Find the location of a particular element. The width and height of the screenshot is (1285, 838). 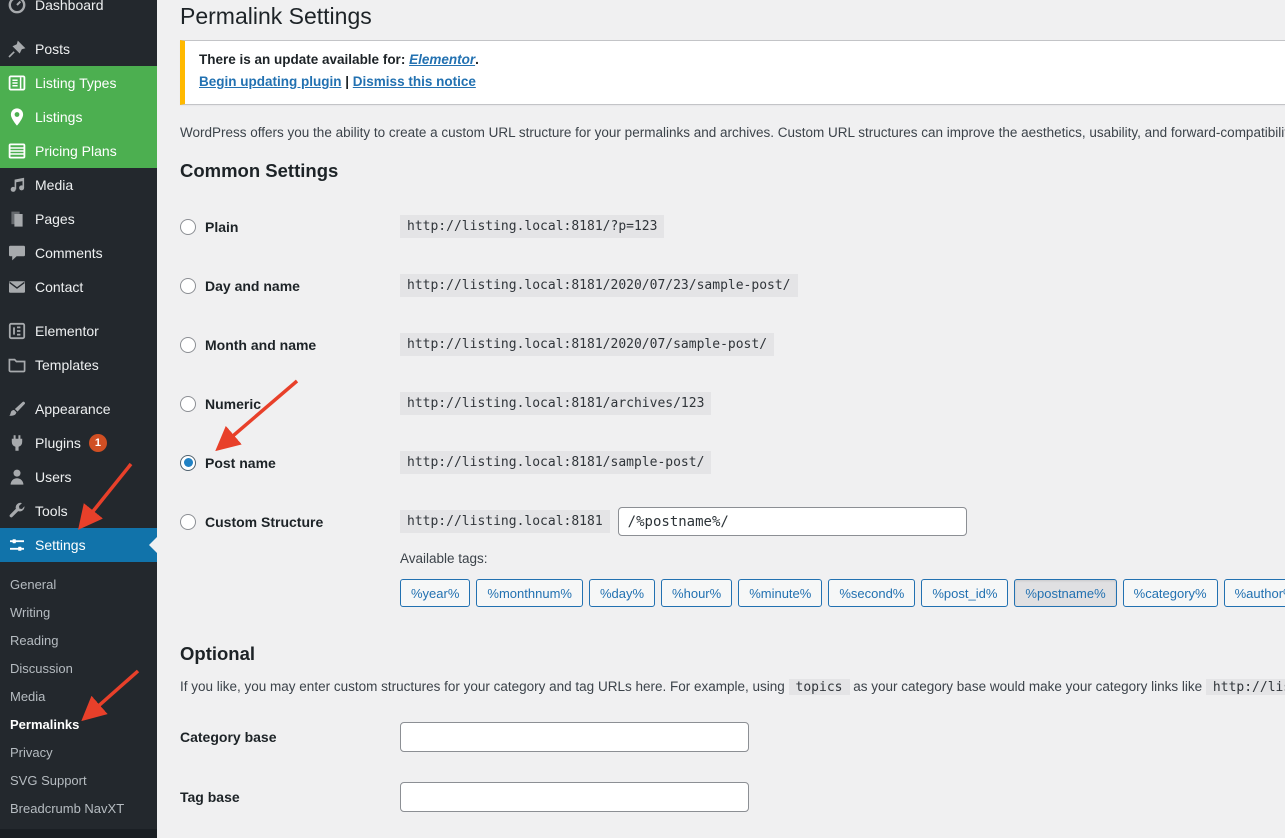

sidebar-item-label: Appearance is located at coordinates (73, 409).